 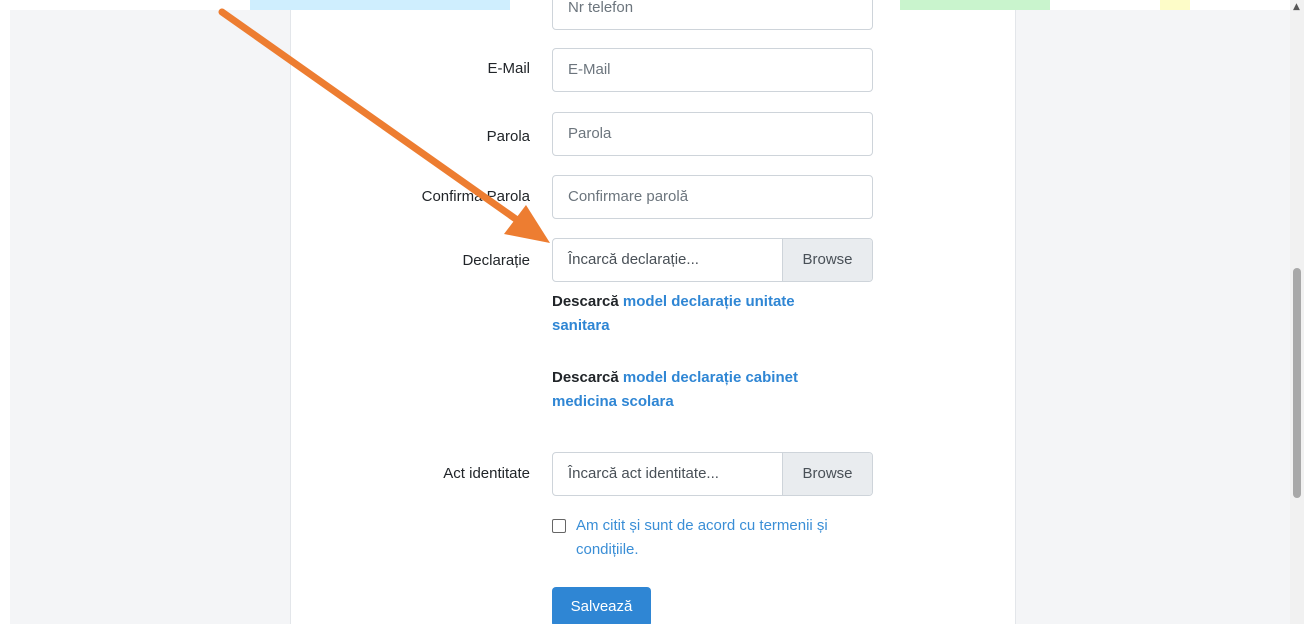 What do you see at coordinates (508, 136) in the screenshot?
I see `password-label: Parola` at bounding box center [508, 136].